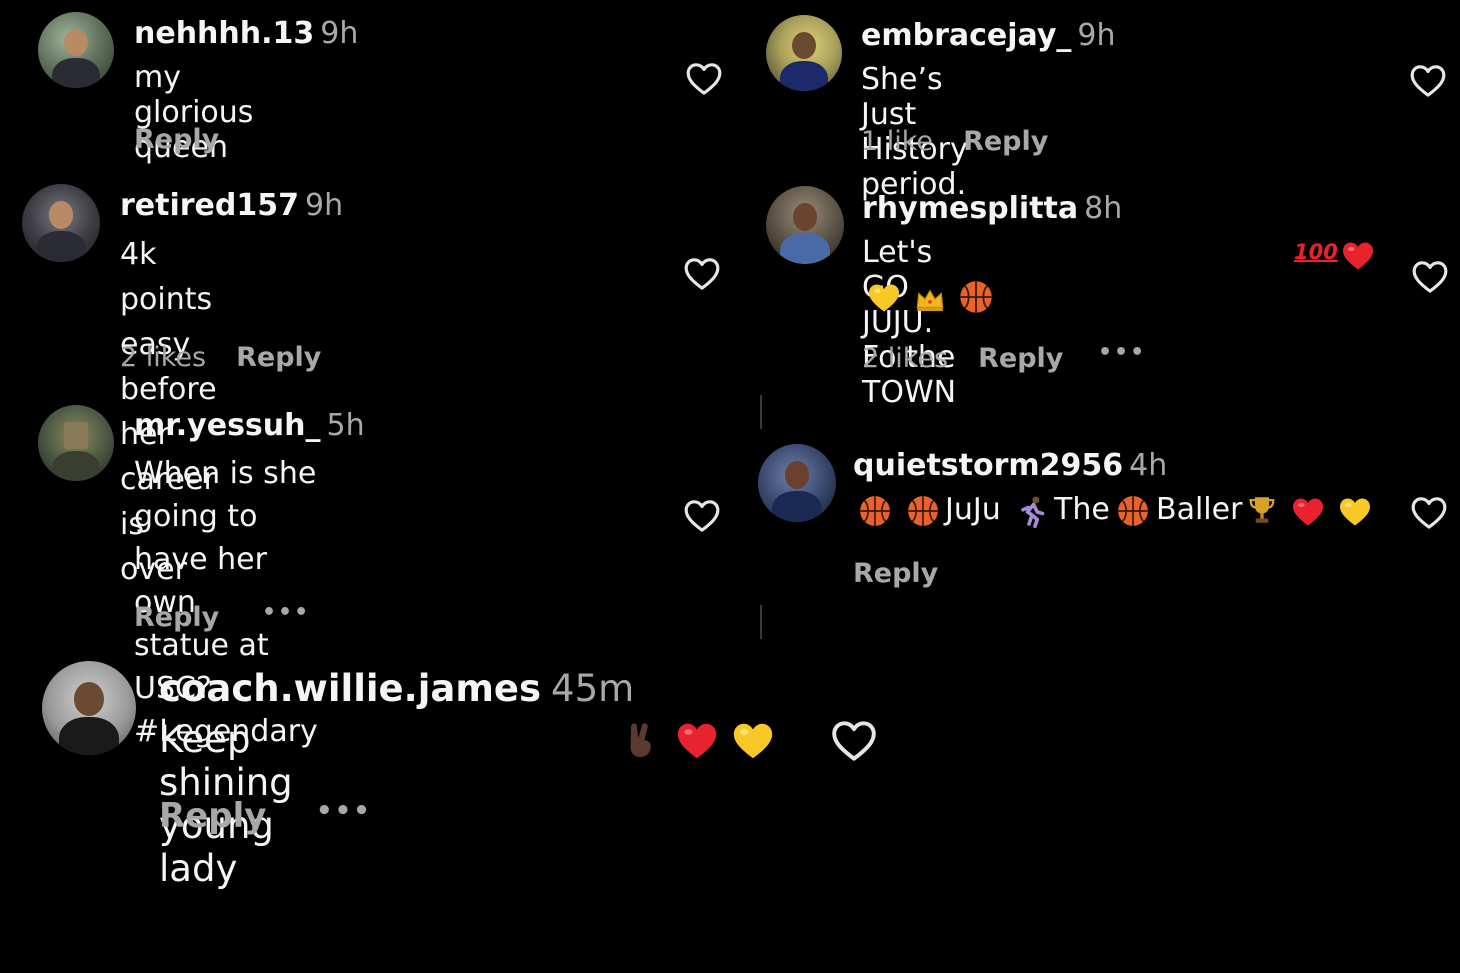 The height and width of the screenshot is (973, 1460). Describe the element at coordinates (224, 33) in the screenshot. I see `username: nehhhh.13` at that location.